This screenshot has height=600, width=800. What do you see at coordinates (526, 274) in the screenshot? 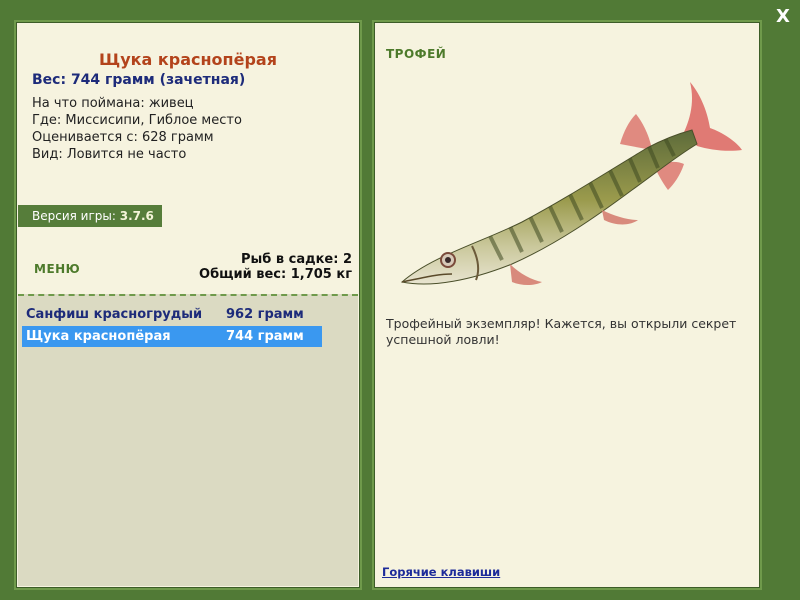
I see `pectoral-fin` at bounding box center [526, 274].